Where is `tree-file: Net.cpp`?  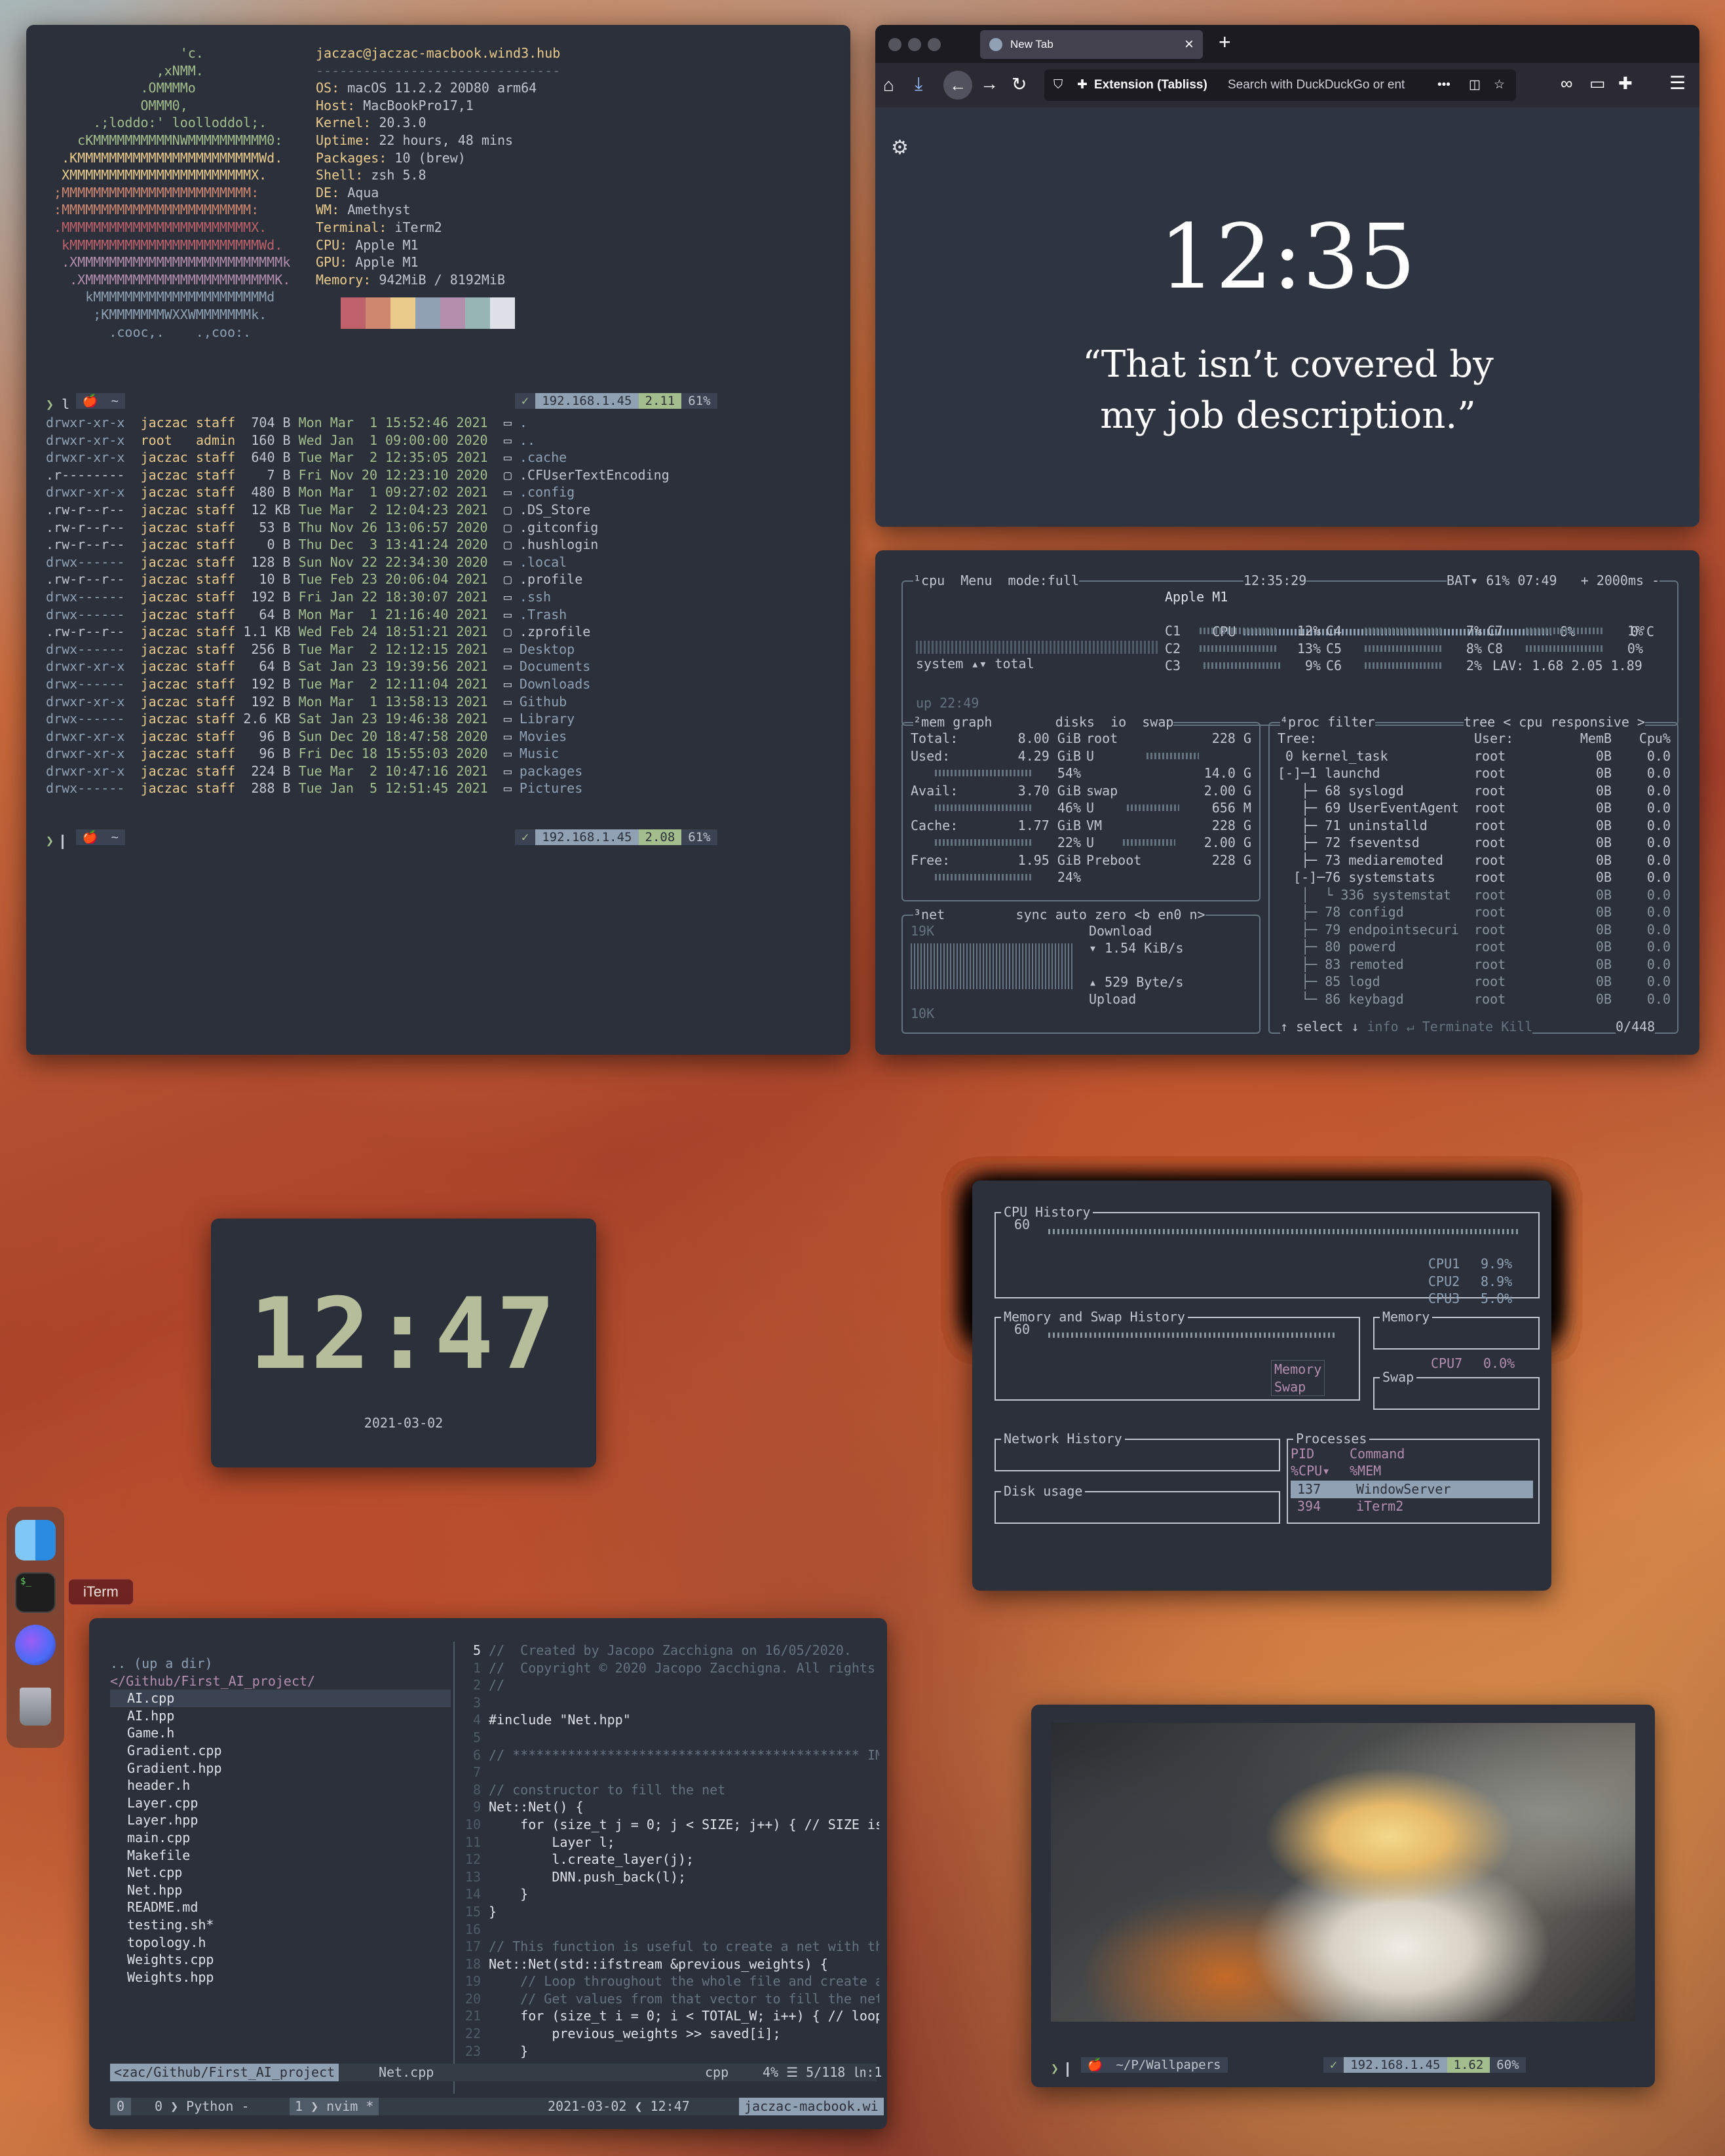 tree-file: Net.cpp is located at coordinates (280, 1873).